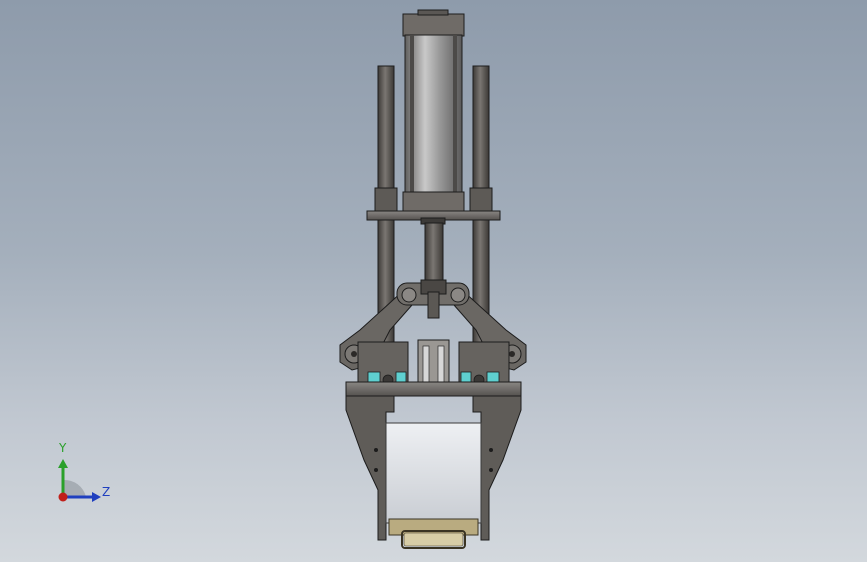 The image size is (867, 562). Describe the element at coordinates (433, 533) in the screenshot. I see `bottom-tray` at that location.